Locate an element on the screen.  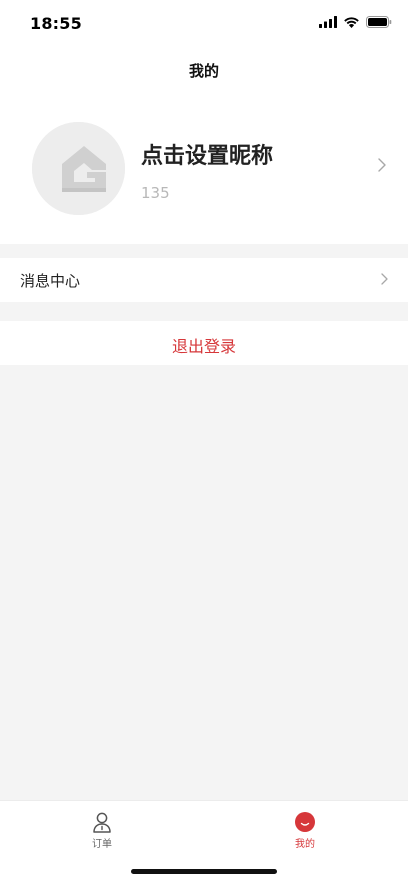
tab-mine: 我的 is located at coordinates (305, 830).